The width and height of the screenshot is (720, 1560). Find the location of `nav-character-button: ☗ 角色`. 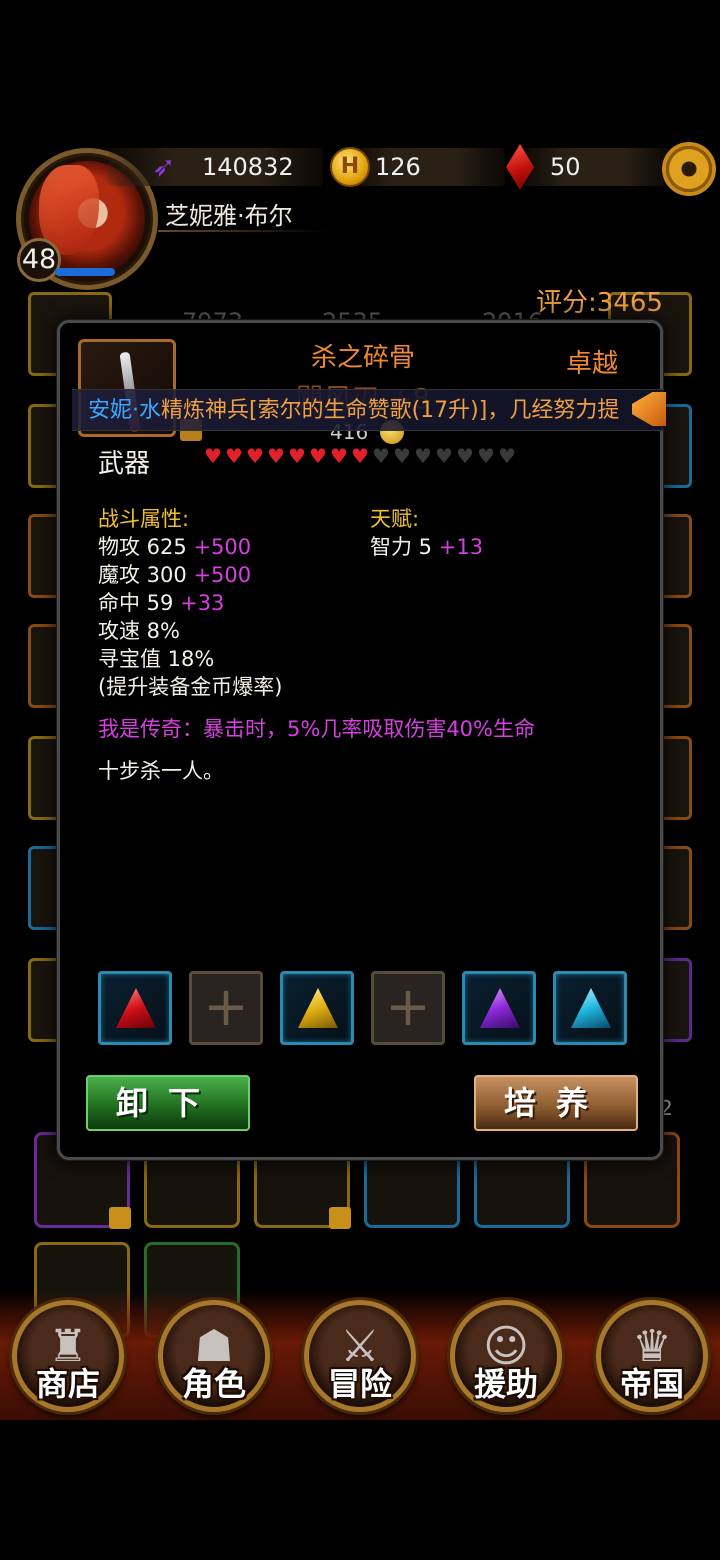

nav-character-button: ☗ 角色 is located at coordinates (214, 1356).